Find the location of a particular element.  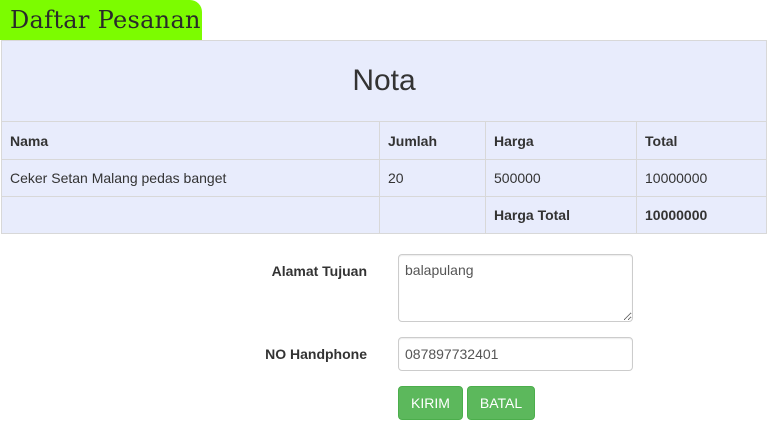

column-header-total: Total is located at coordinates (701, 140).